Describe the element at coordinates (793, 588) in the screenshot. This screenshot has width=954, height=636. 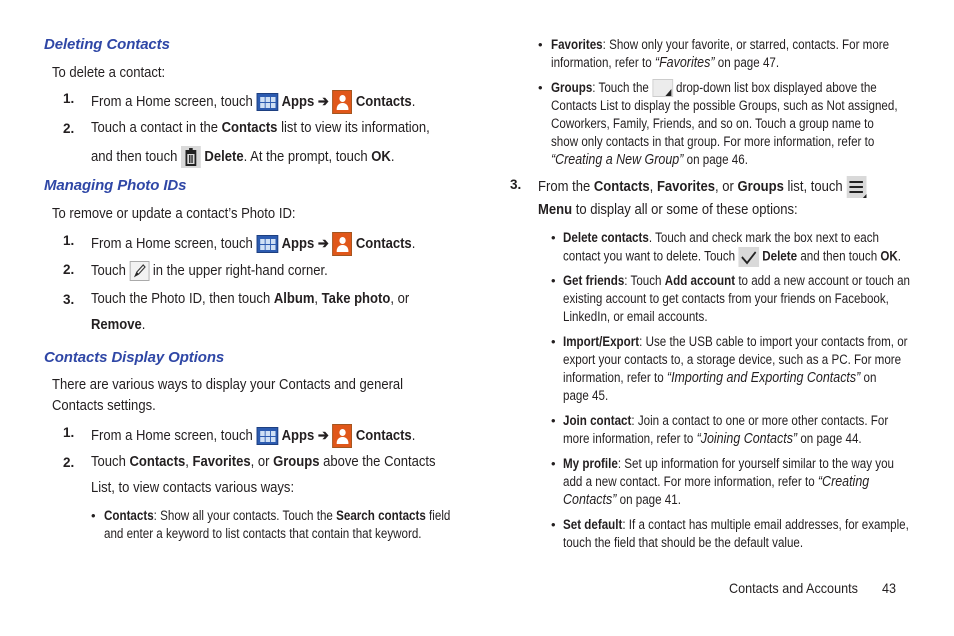
I see `footer-section-title: Contacts and Accounts` at that location.